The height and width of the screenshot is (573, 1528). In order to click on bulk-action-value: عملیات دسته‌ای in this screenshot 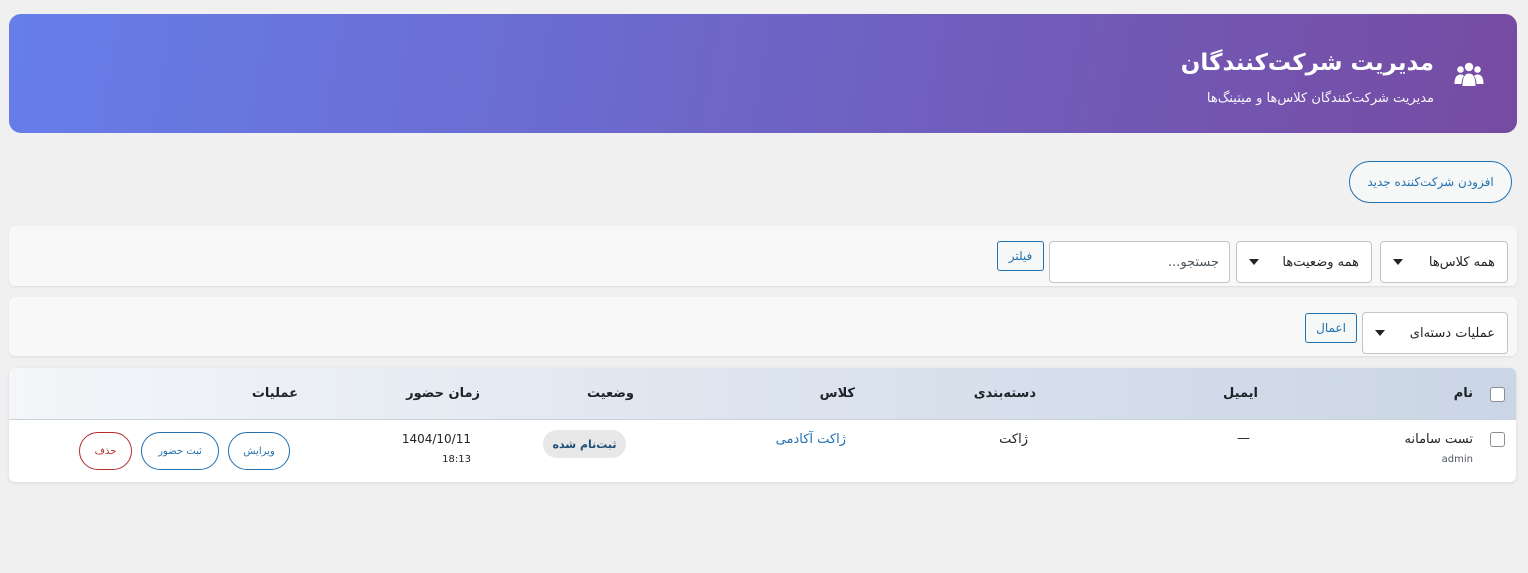, I will do `click(1452, 333)`.